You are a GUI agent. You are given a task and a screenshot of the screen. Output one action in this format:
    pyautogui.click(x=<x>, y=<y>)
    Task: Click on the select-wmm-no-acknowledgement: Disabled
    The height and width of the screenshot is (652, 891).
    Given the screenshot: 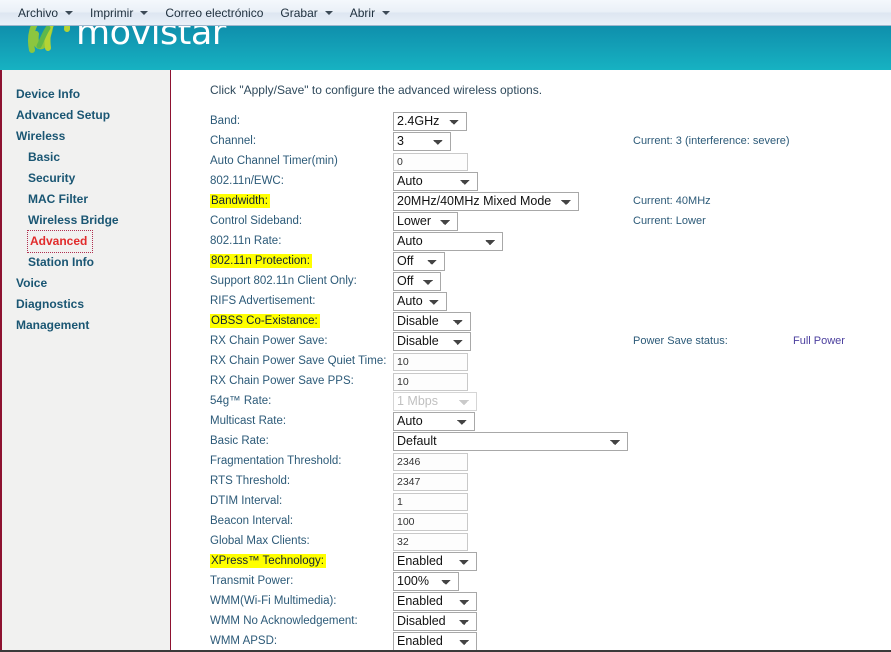 What is the action you would take?
    pyautogui.click(x=435, y=621)
    